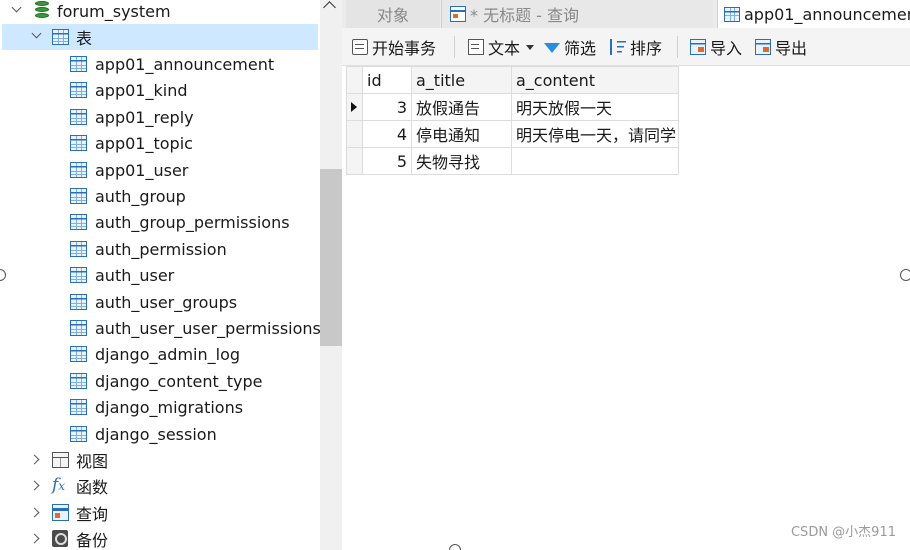 This screenshot has width=910, height=550. I want to click on column-header-a-content: a_content, so click(595, 80).